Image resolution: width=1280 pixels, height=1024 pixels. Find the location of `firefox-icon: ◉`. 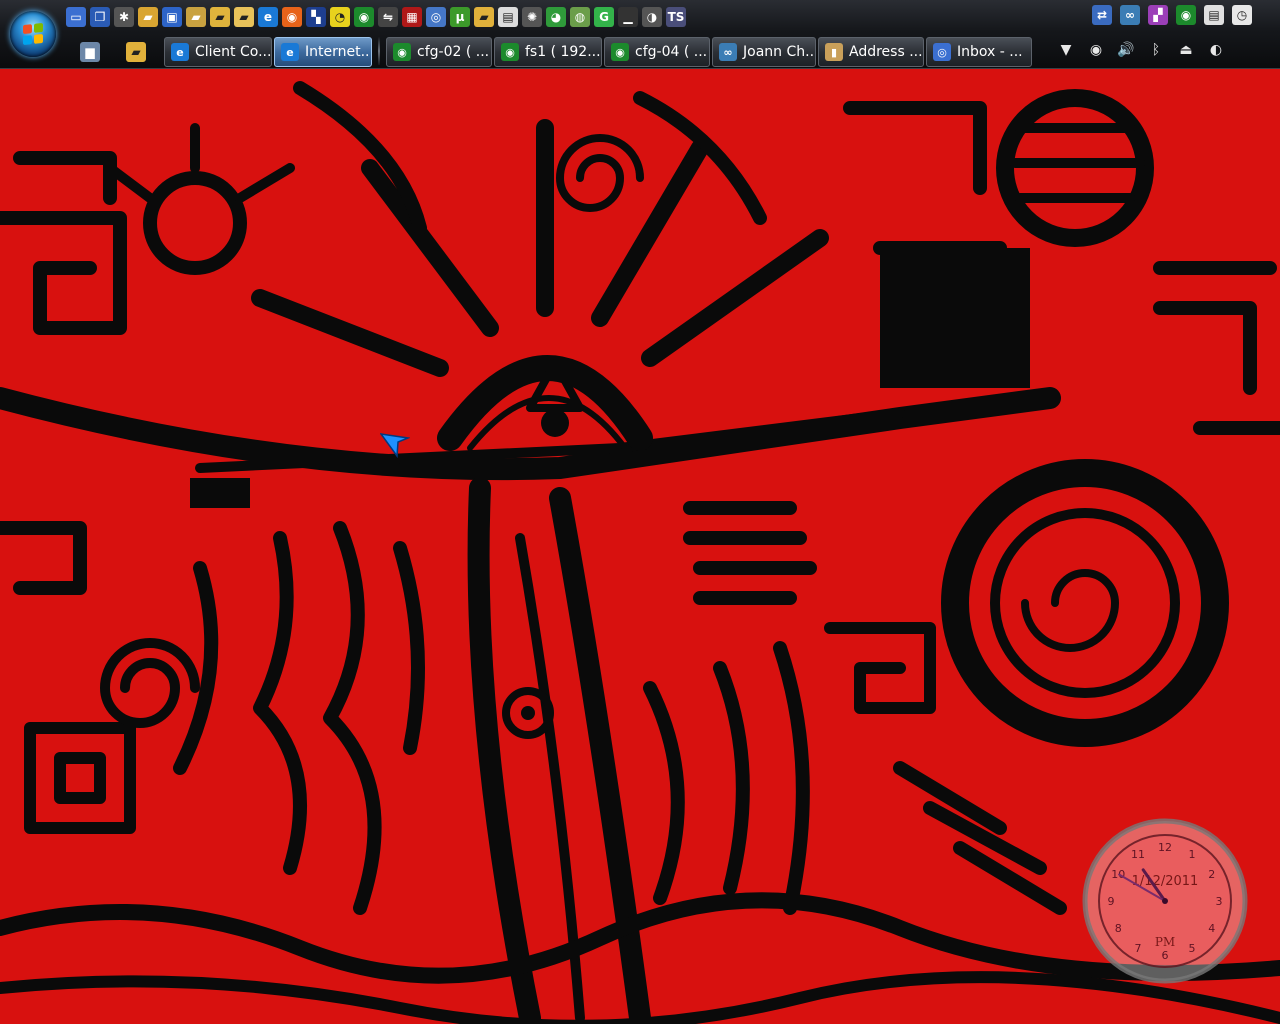

firefox-icon: ◉ is located at coordinates (292, 17).